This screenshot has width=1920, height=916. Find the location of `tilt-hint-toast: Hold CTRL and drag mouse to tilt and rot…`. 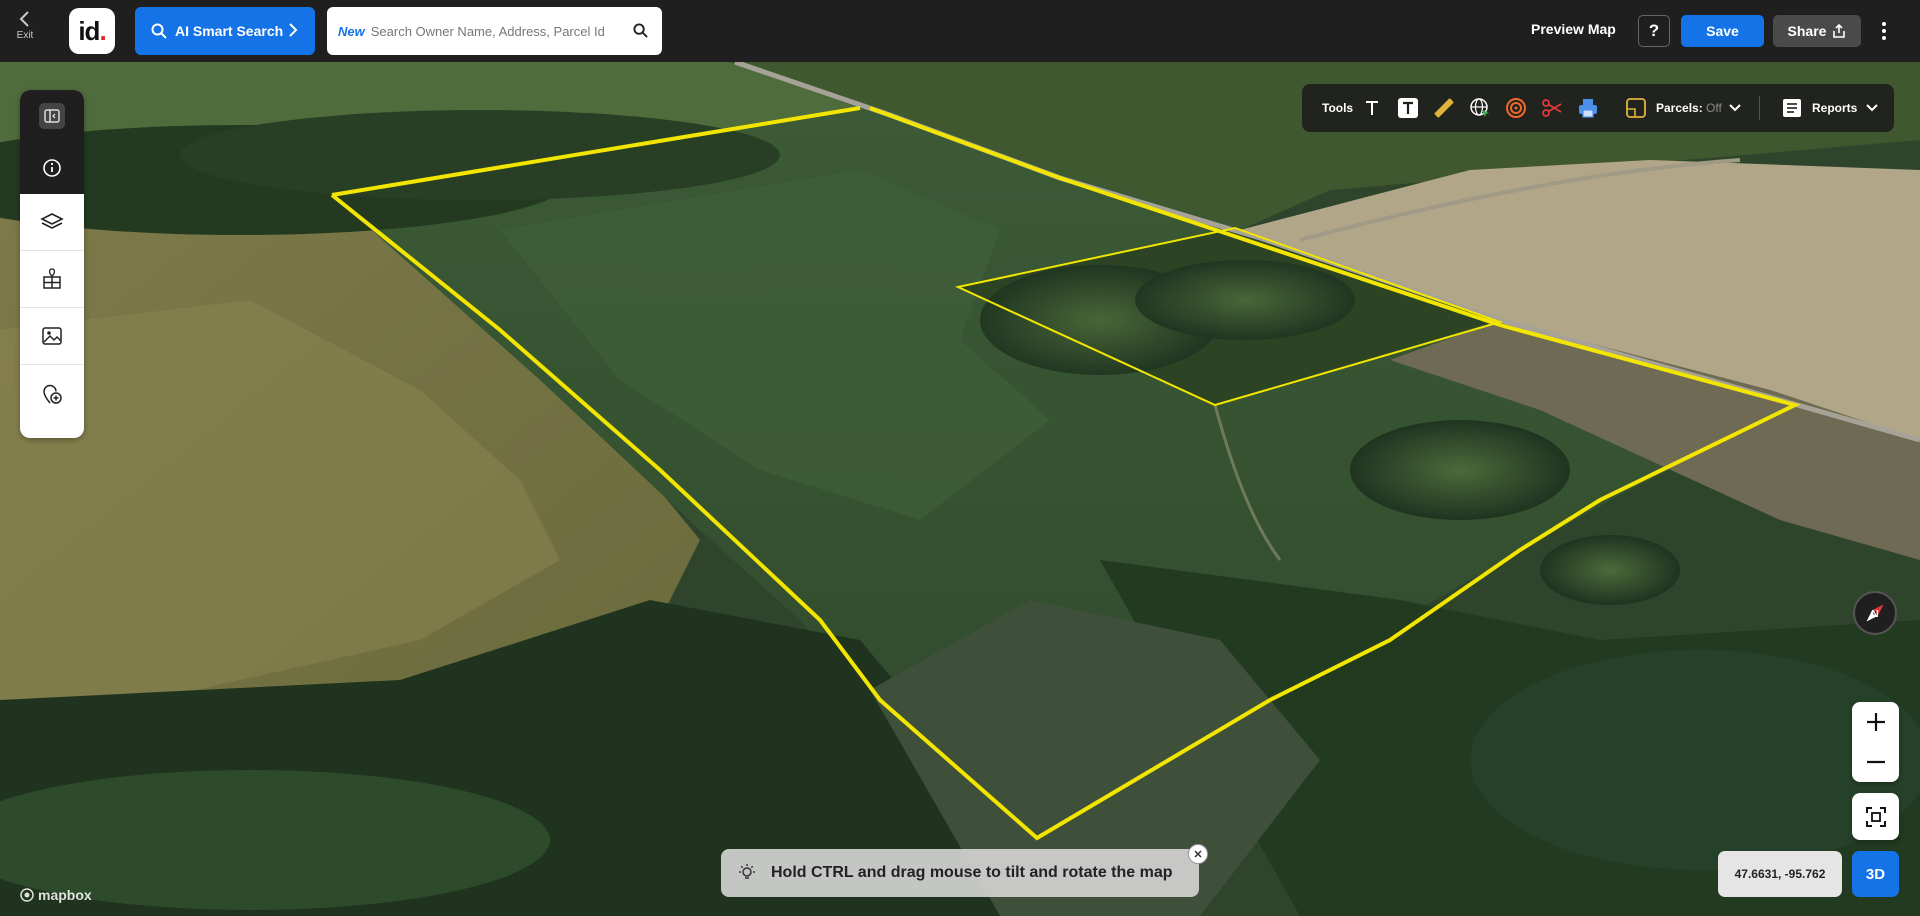

tilt-hint-toast: Hold CTRL and drag mouse to tilt and rot… is located at coordinates (960, 873).